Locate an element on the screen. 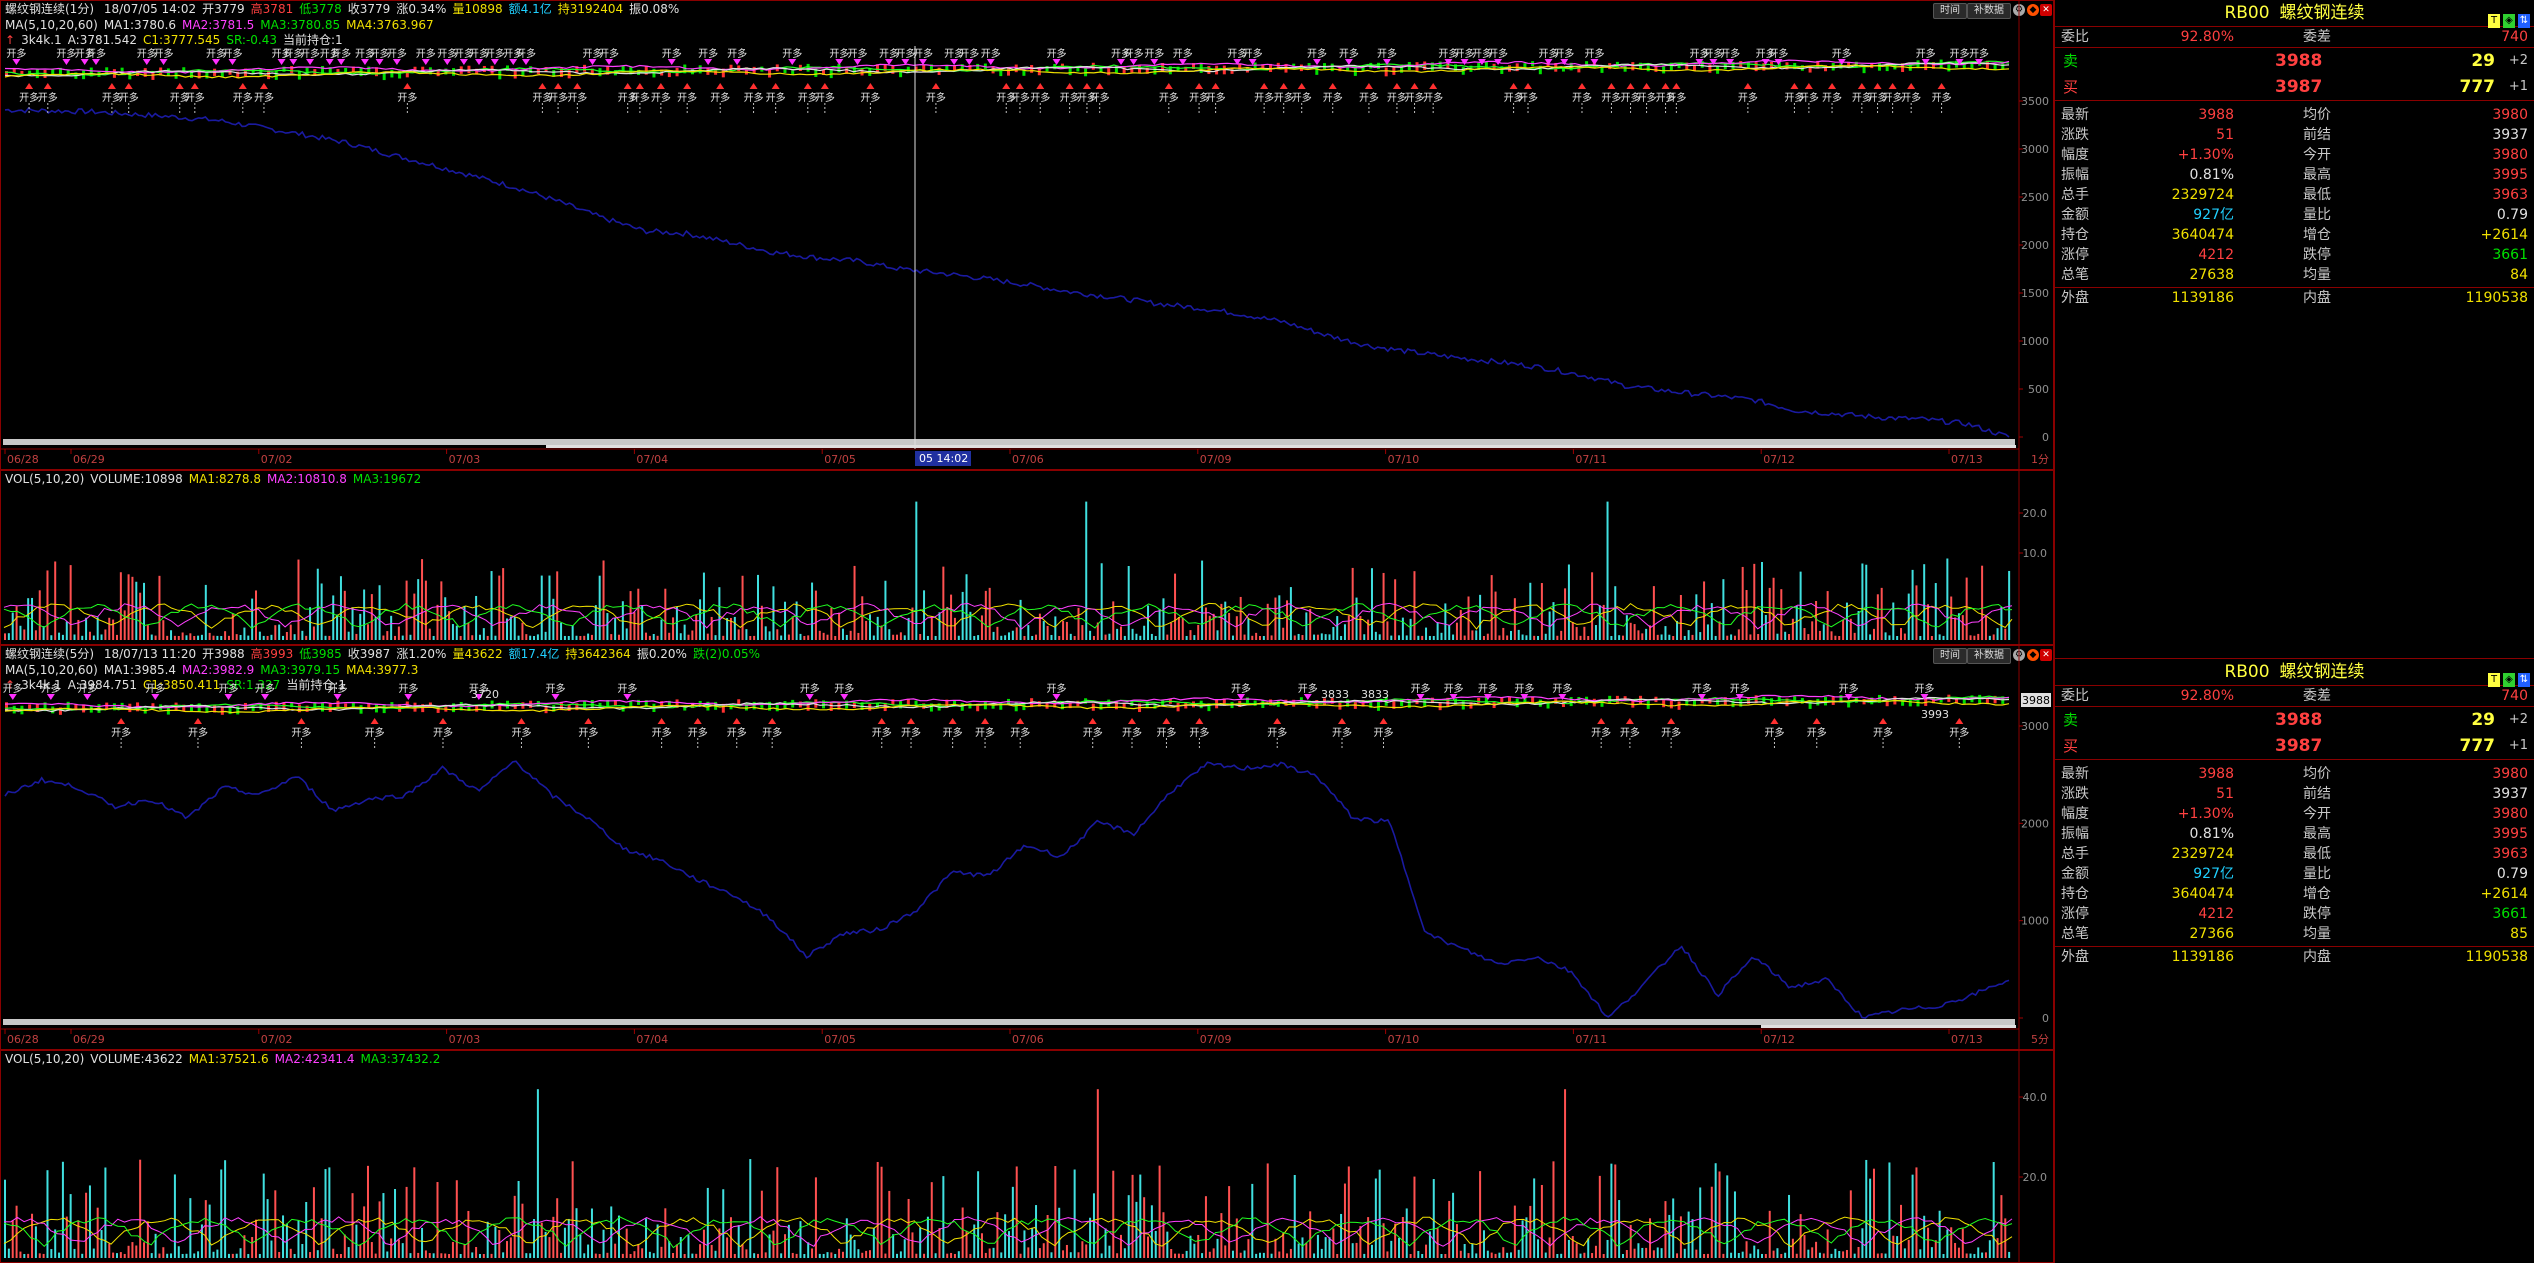  y-tick-label: 1000 is located at coordinates (2035, 341).